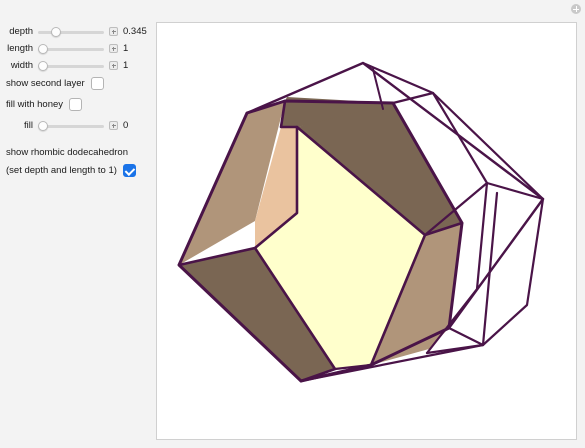  Describe the element at coordinates (55, 31) in the screenshot. I see `depth-slider-thumb` at that location.